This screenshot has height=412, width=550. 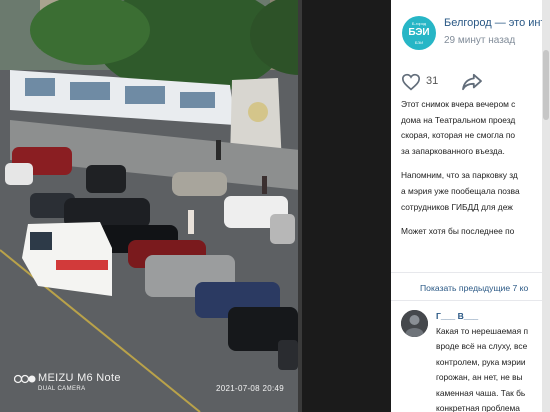 I want to click on post-actions: 31, so click(x=470, y=83).